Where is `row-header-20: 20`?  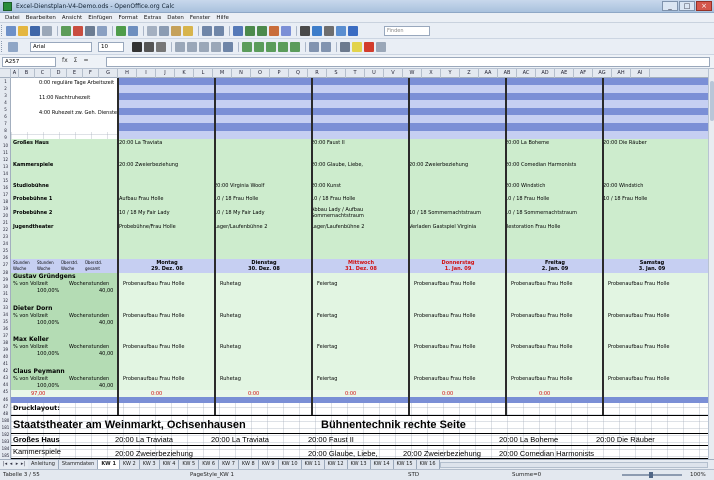 row-header-20: 20 is located at coordinates (5, 215).